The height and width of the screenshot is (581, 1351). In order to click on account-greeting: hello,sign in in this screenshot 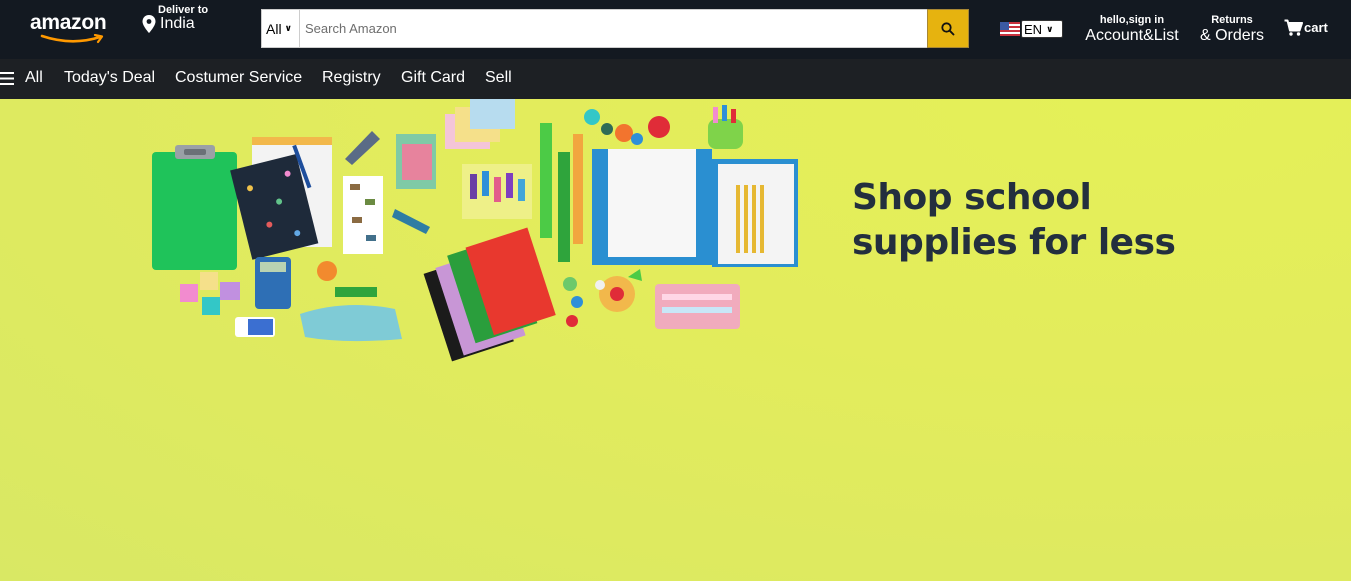, I will do `click(1132, 20)`.